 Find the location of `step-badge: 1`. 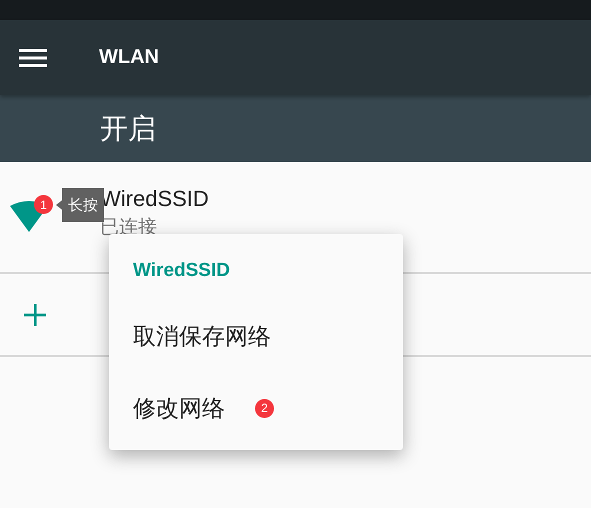

step-badge: 1 is located at coordinates (43, 204).